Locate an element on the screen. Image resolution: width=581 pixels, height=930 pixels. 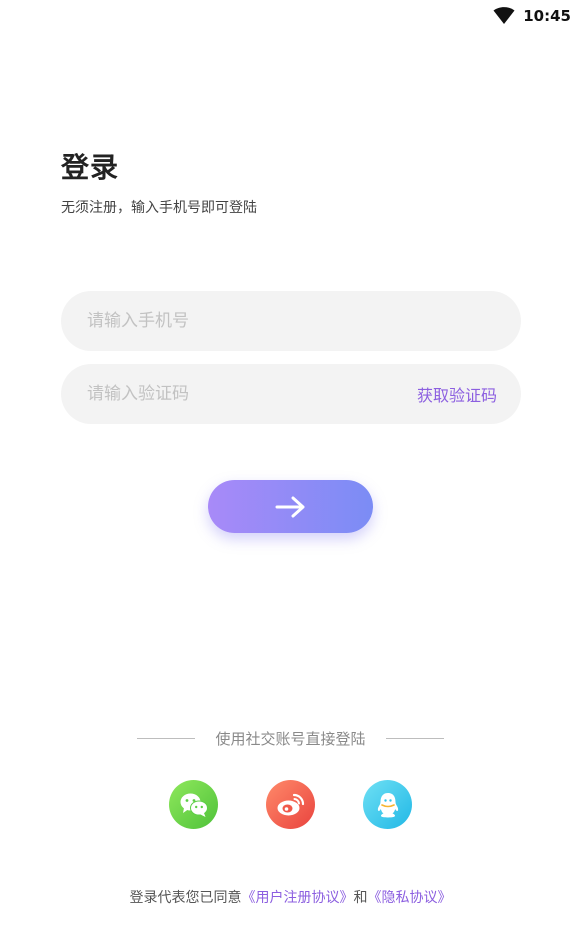
qq-login-button is located at coordinates (387, 804).